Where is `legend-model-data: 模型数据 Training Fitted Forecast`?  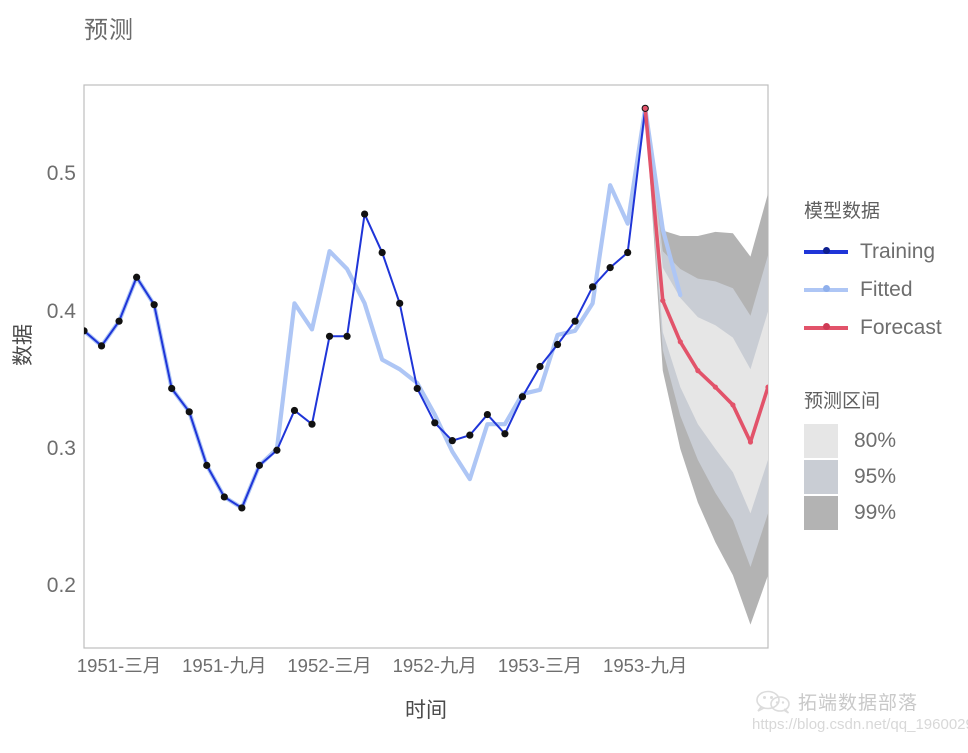
legend-model-data: 模型数据 Training Fitted Forecast is located at coordinates (873, 271).